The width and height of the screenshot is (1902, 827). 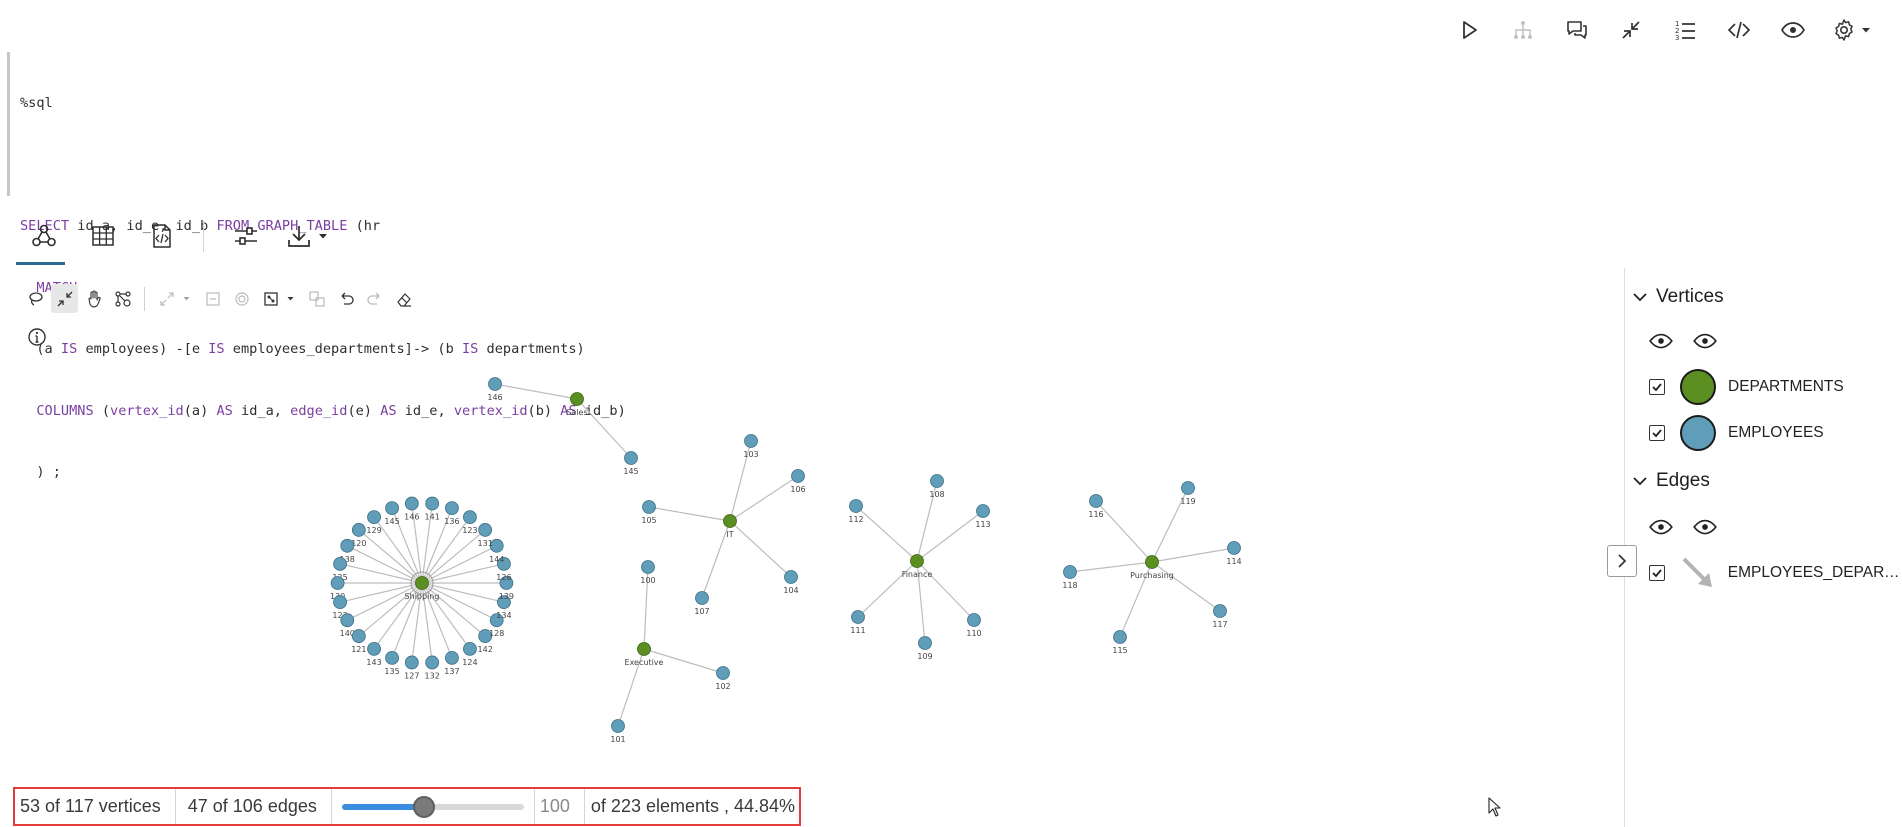 I want to click on employees-checkbox, so click(x=1657, y=433).